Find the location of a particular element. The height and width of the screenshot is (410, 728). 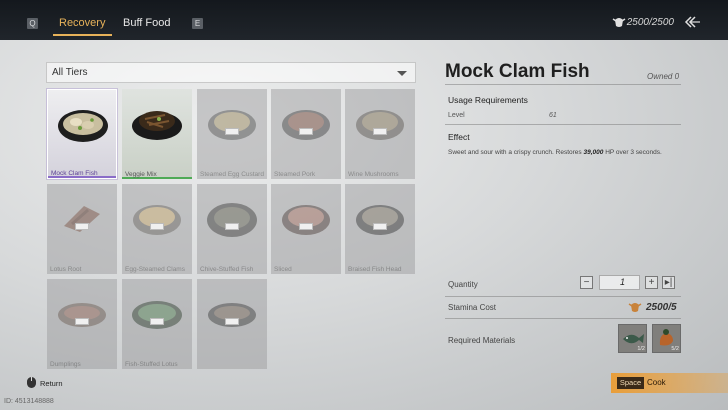

recipe-name: Steamed Egg Custard is located at coordinates (232, 174).